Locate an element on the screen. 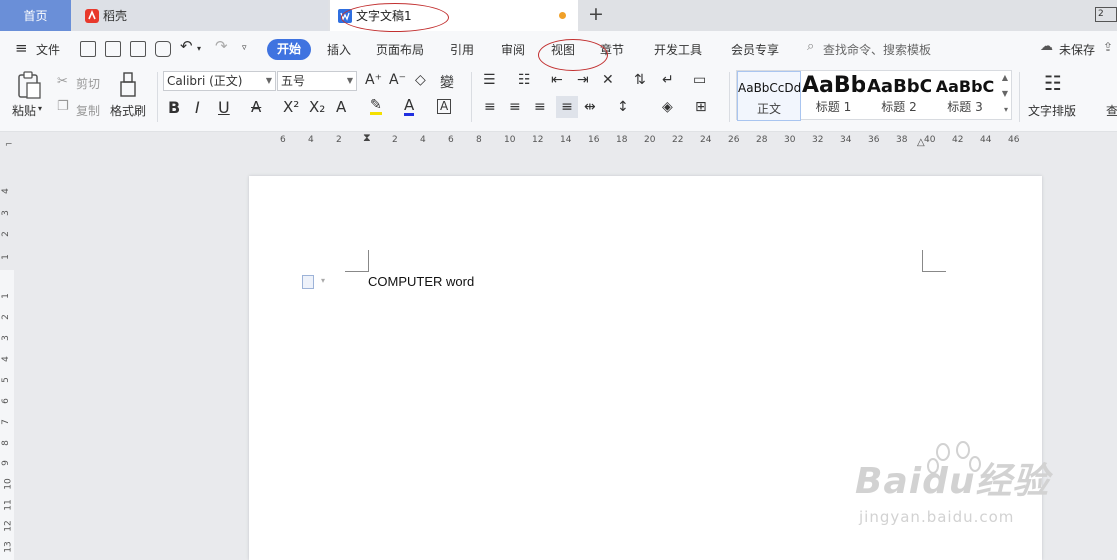 This screenshot has height=560, width=1117. ruler-tick-label: 42 is located at coordinates (958, 140).